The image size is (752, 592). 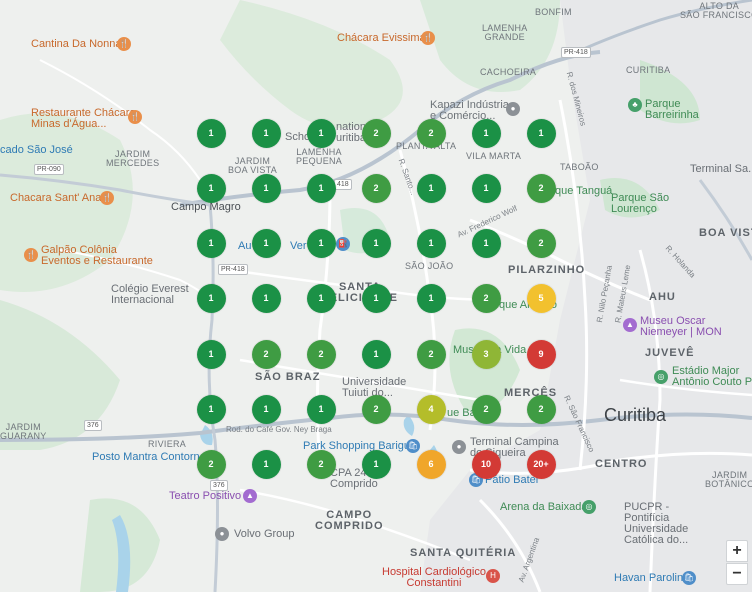 I want to click on highway-shield-418: 418, so click(x=343, y=184).